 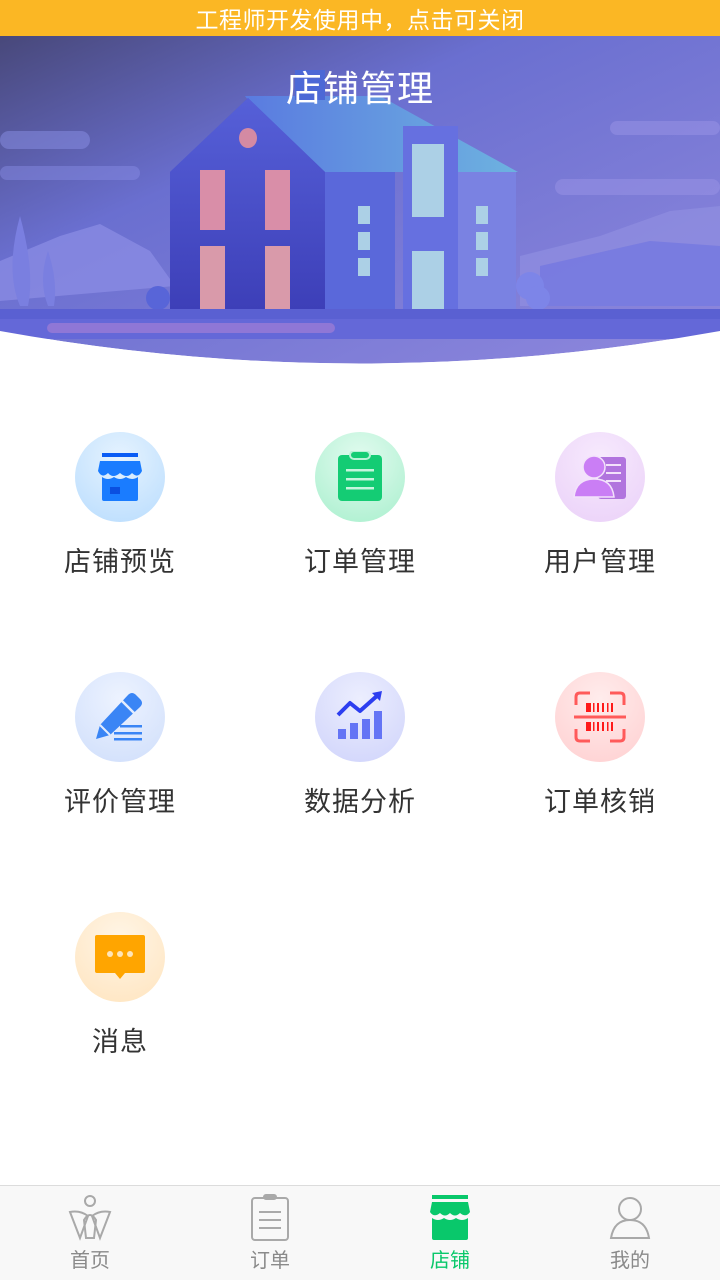 I want to click on menu-item-label: 消息, so click(x=120, y=1042).